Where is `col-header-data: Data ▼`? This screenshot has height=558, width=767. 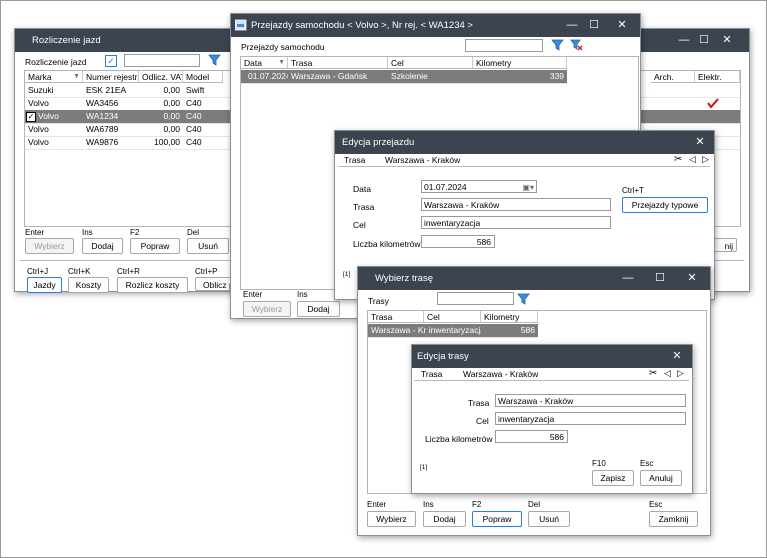 col-header-data: Data ▼ is located at coordinates (264, 63).